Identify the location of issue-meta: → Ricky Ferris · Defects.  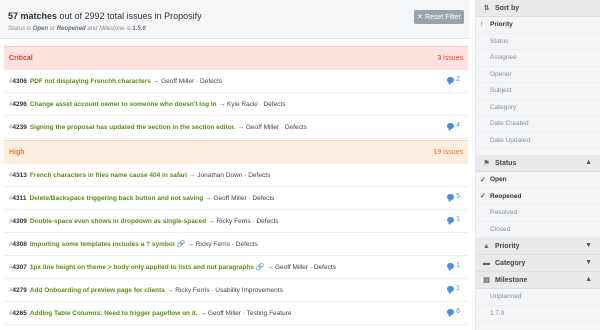
(222, 244).